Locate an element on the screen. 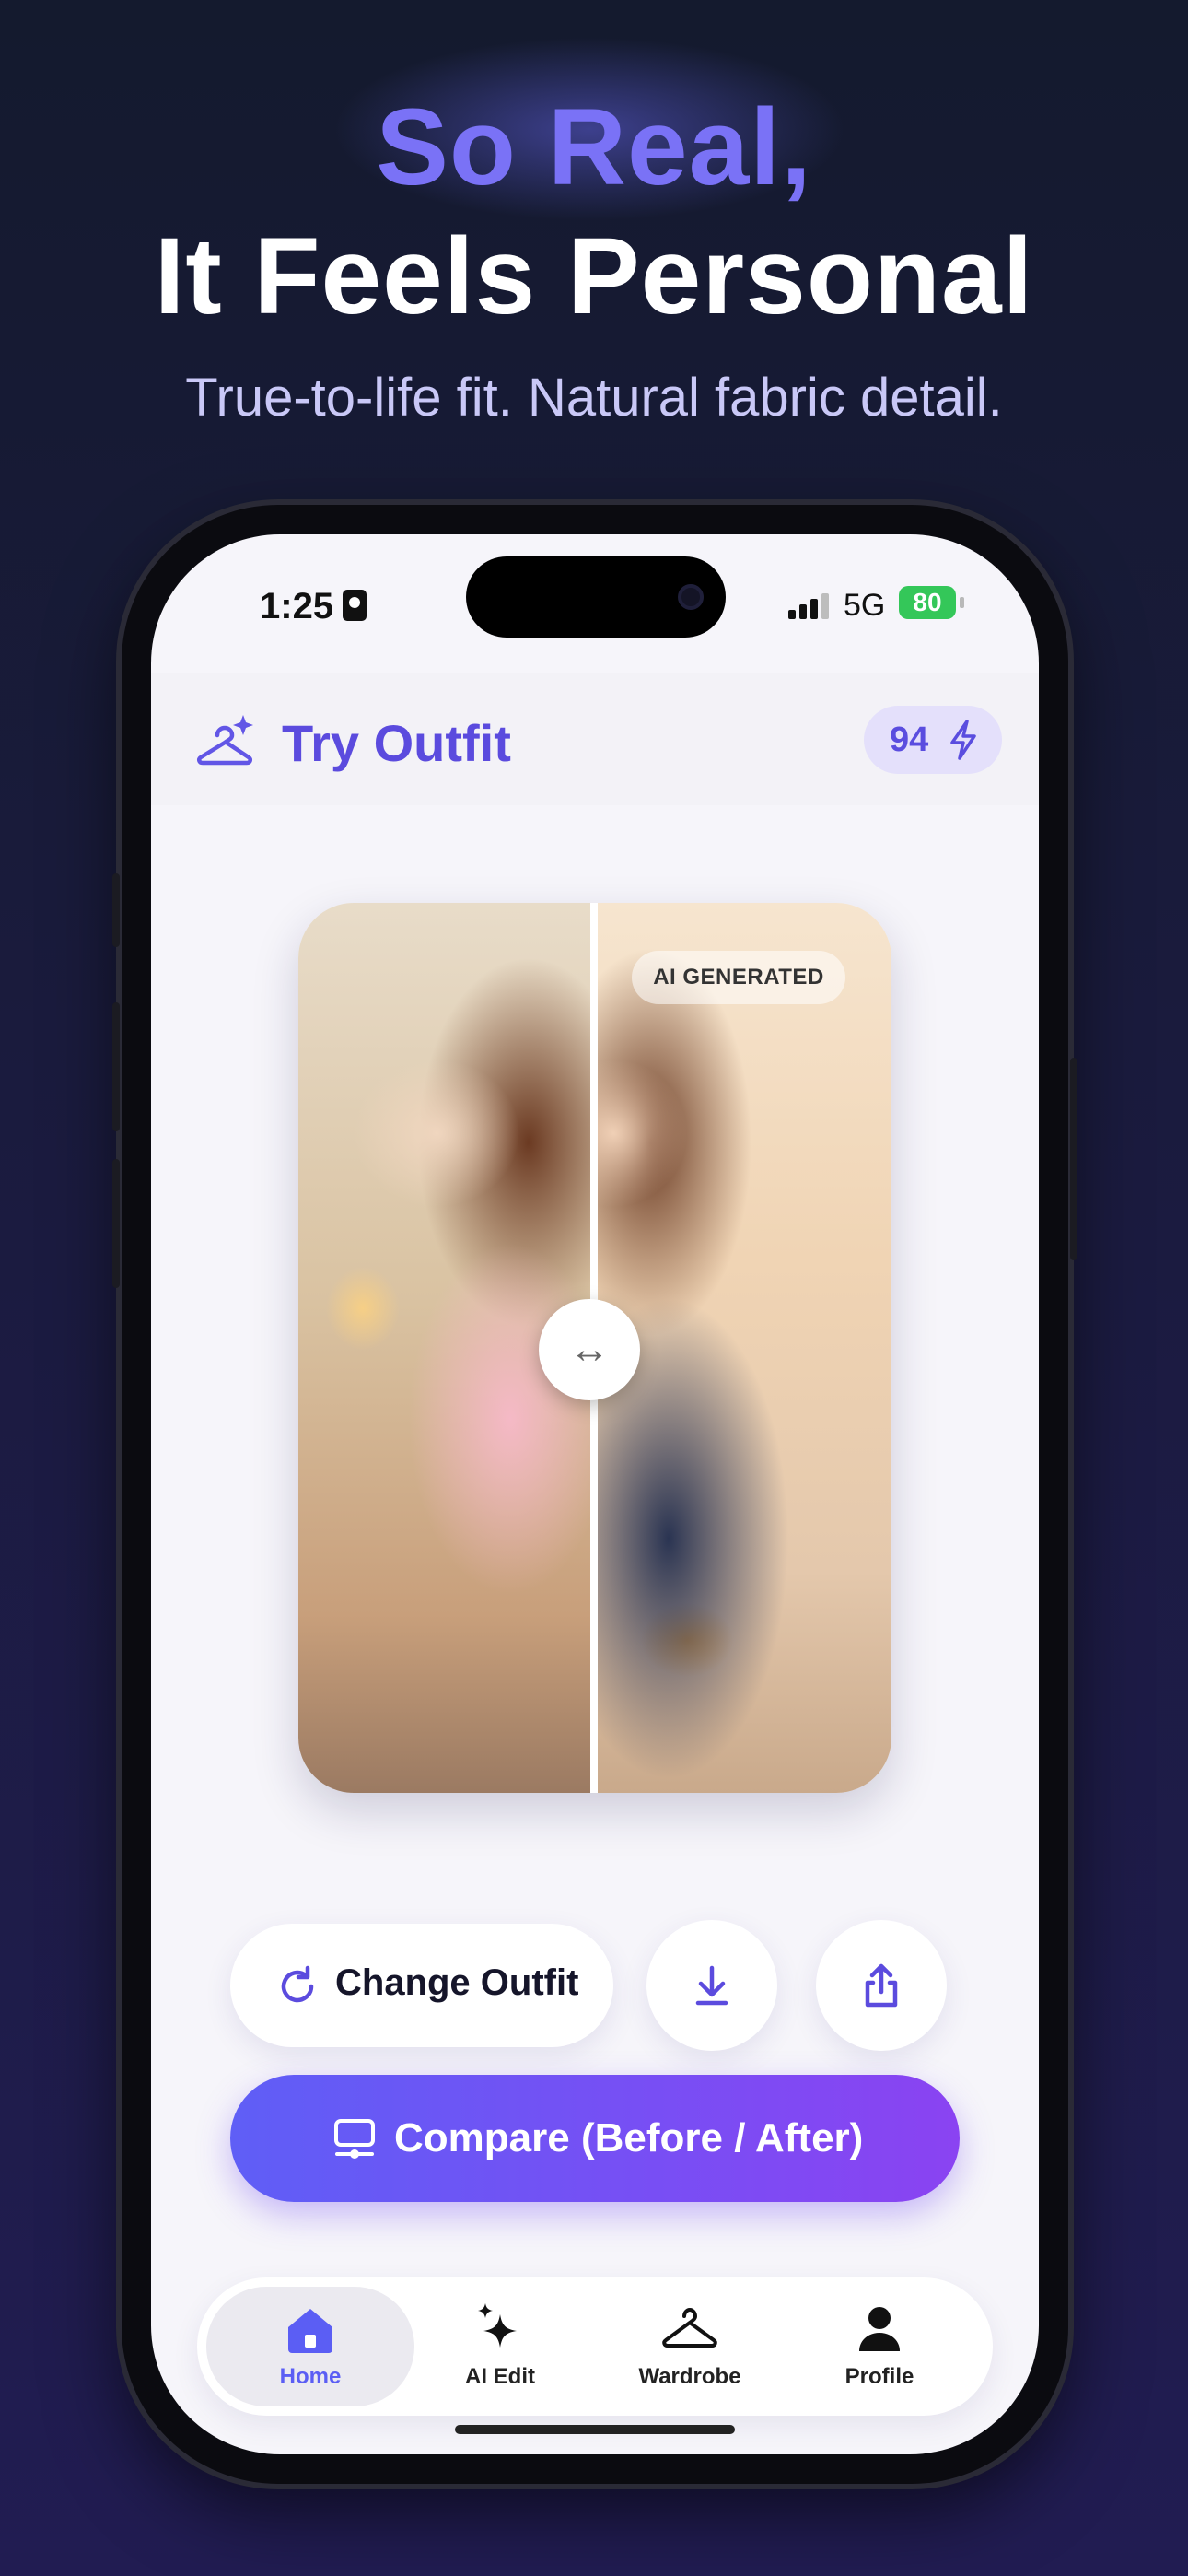  bottom-tab-bar: Home AI Edit Wardrobe Profile is located at coordinates (595, 2346).